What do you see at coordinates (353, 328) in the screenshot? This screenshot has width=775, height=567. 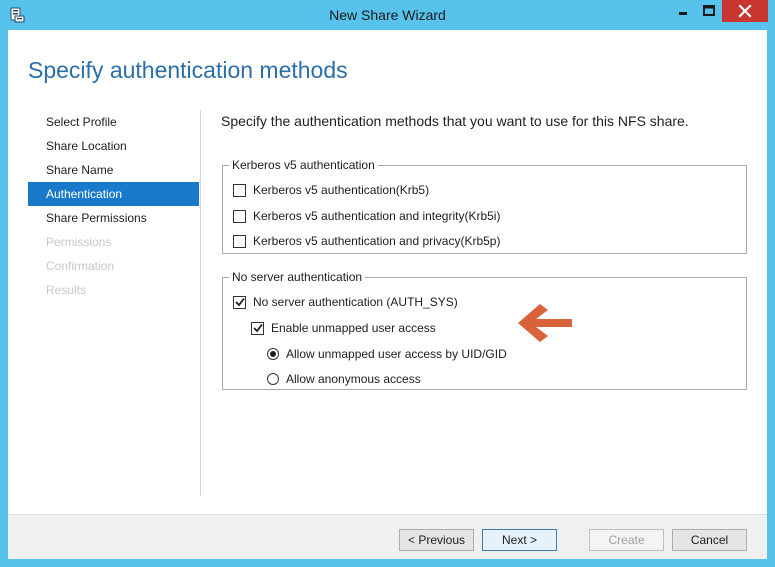 I see `unmapped-access-label: Enable unmapped user access` at bounding box center [353, 328].